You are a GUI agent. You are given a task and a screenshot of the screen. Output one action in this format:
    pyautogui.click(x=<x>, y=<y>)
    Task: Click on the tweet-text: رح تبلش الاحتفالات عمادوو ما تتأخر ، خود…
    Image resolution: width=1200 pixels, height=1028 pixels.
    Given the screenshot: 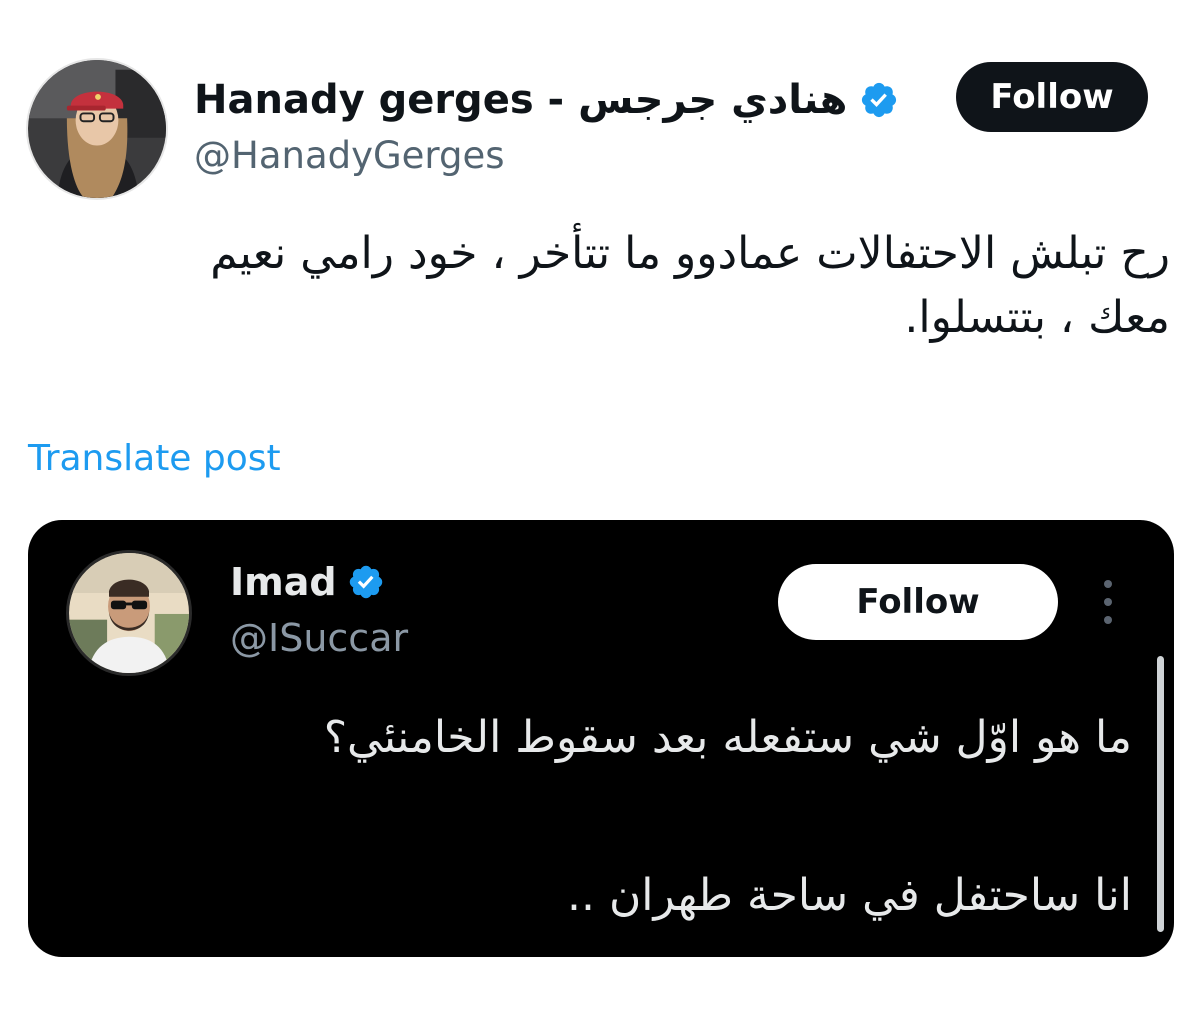 What is the action you would take?
    pyautogui.click(x=605, y=286)
    